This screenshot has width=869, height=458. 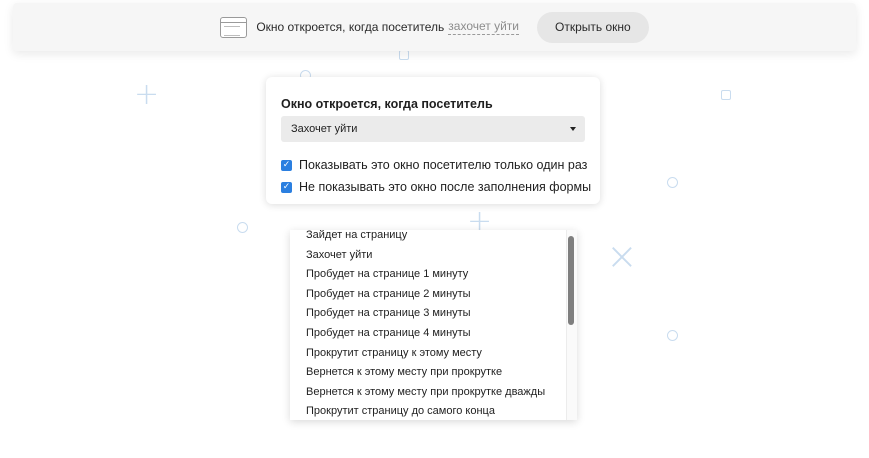 I want to click on hide-after-submit-checkbox: ✓, so click(x=286, y=187).